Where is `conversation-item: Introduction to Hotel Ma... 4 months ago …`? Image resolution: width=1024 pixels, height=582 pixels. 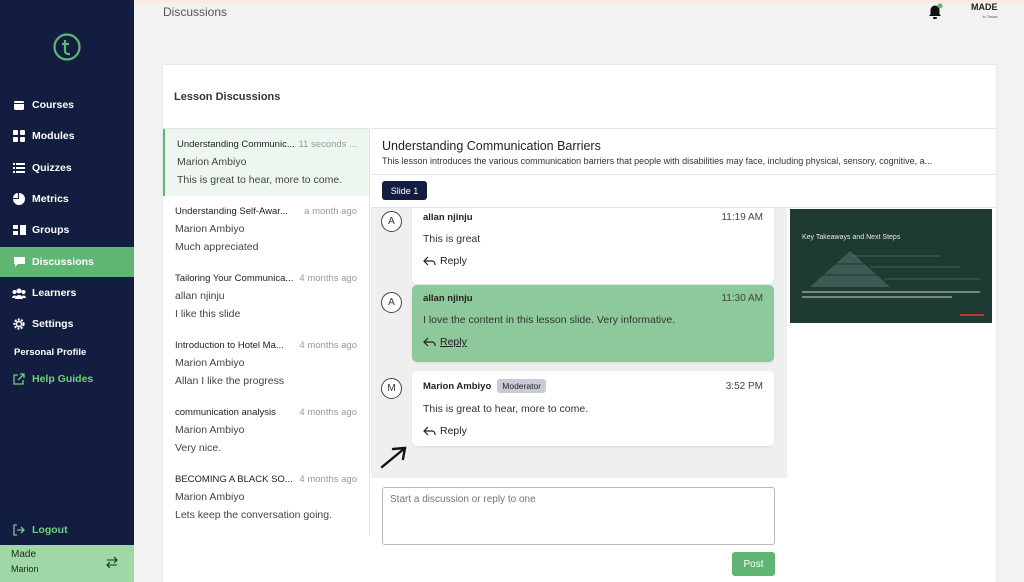
conversation-item: Introduction to Hotel Ma... 4 months ago … is located at coordinates (266, 363).